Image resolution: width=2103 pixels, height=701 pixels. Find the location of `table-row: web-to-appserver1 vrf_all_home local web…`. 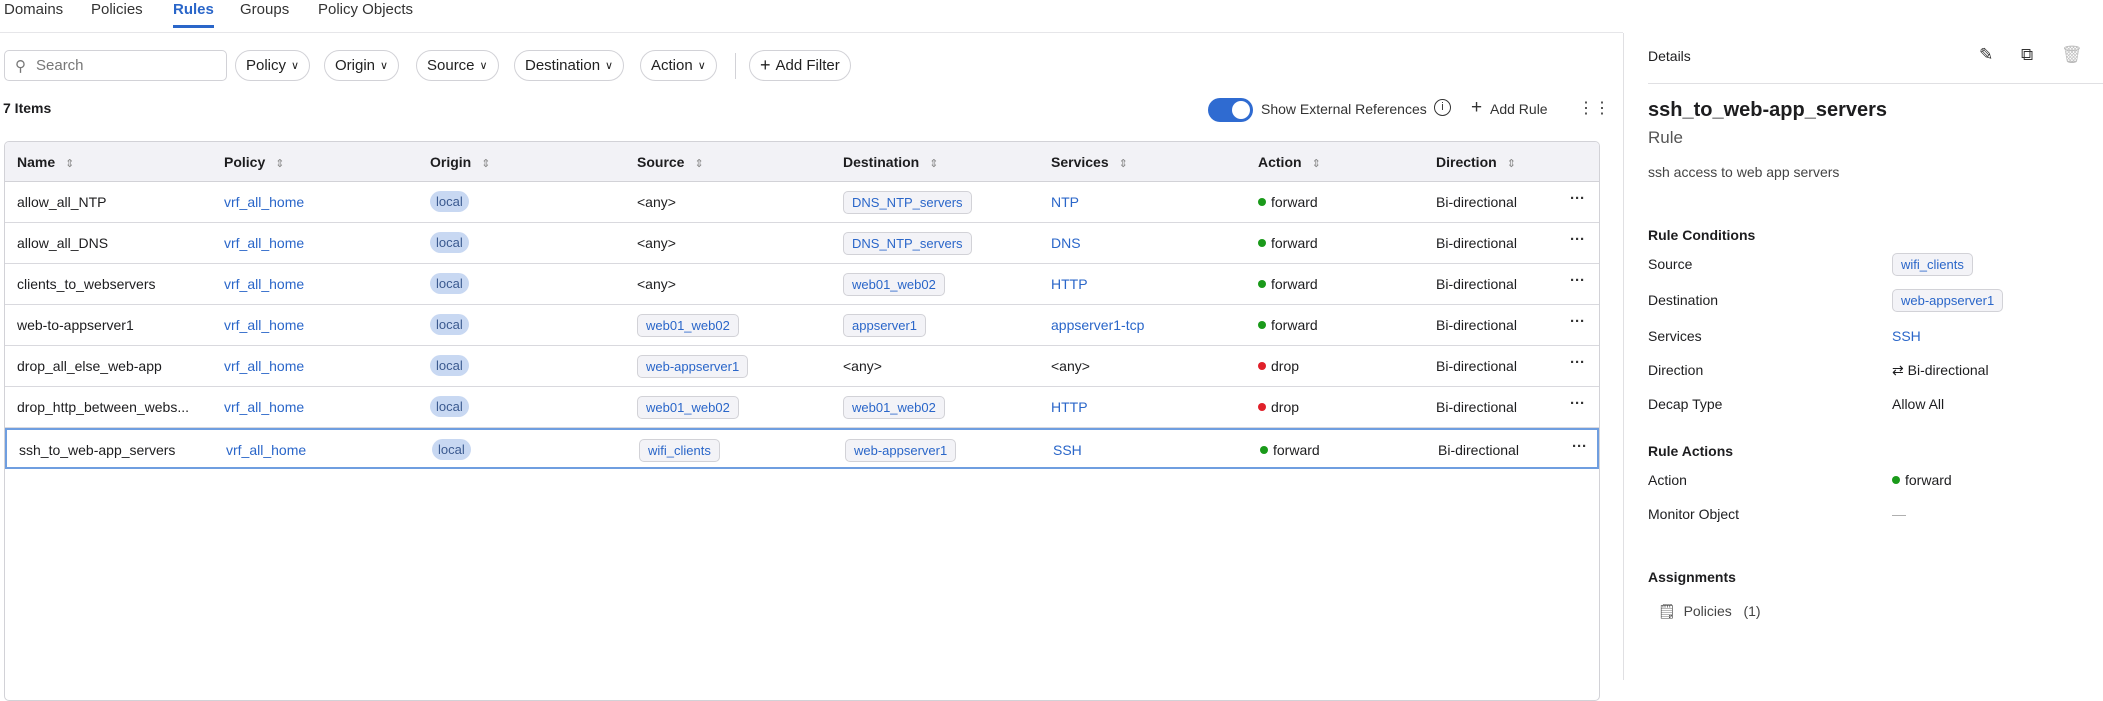

table-row: web-to-appserver1 vrf_all_home local web… is located at coordinates (802, 325).